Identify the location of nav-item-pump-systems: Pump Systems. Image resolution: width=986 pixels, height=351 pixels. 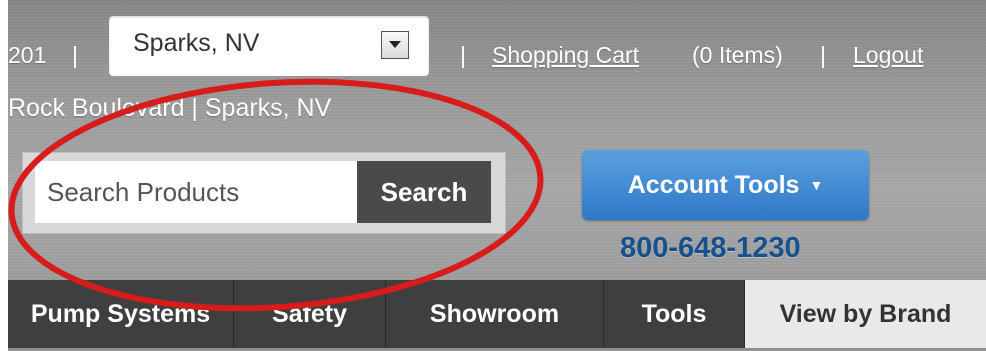
(121, 314).